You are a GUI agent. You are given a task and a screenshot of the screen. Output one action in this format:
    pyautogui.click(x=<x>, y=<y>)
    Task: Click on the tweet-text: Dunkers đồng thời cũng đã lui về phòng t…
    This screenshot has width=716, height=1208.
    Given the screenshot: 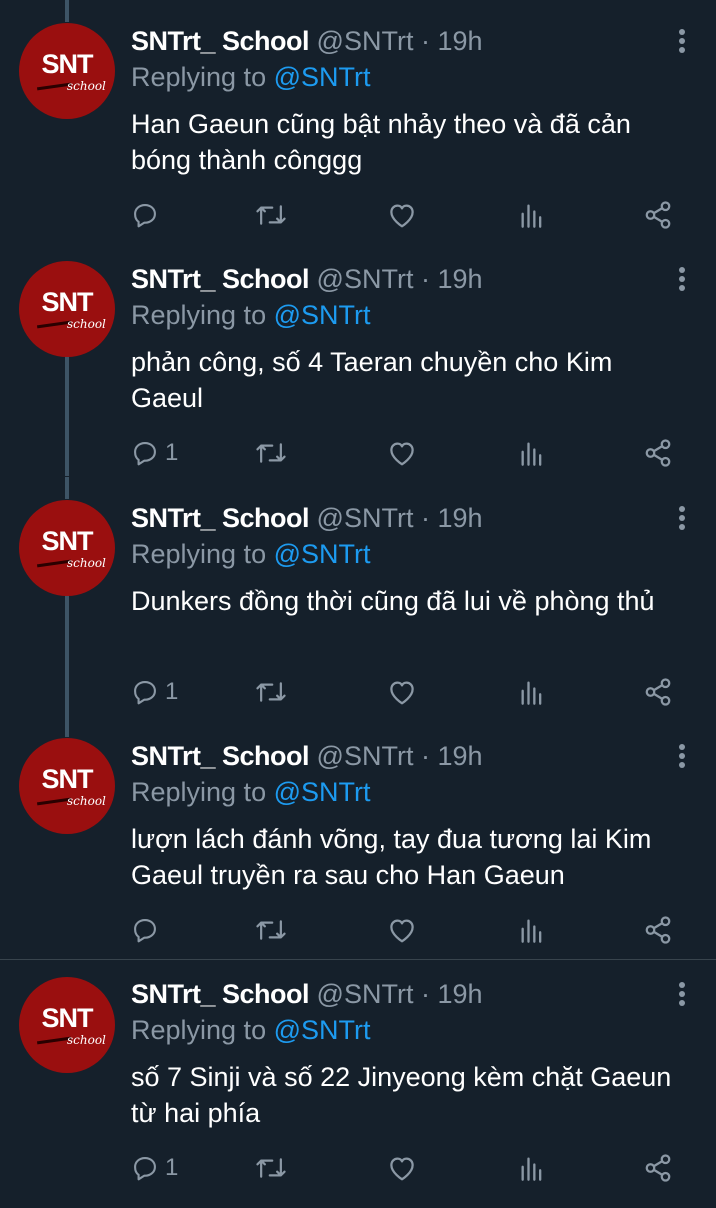 What is the action you would take?
    pyautogui.click(x=393, y=601)
    